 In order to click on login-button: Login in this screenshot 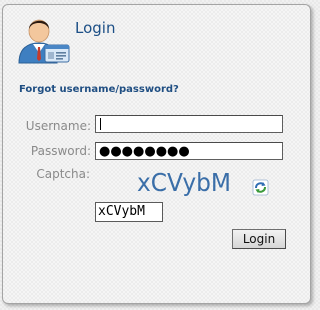, I will do `click(259, 239)`.